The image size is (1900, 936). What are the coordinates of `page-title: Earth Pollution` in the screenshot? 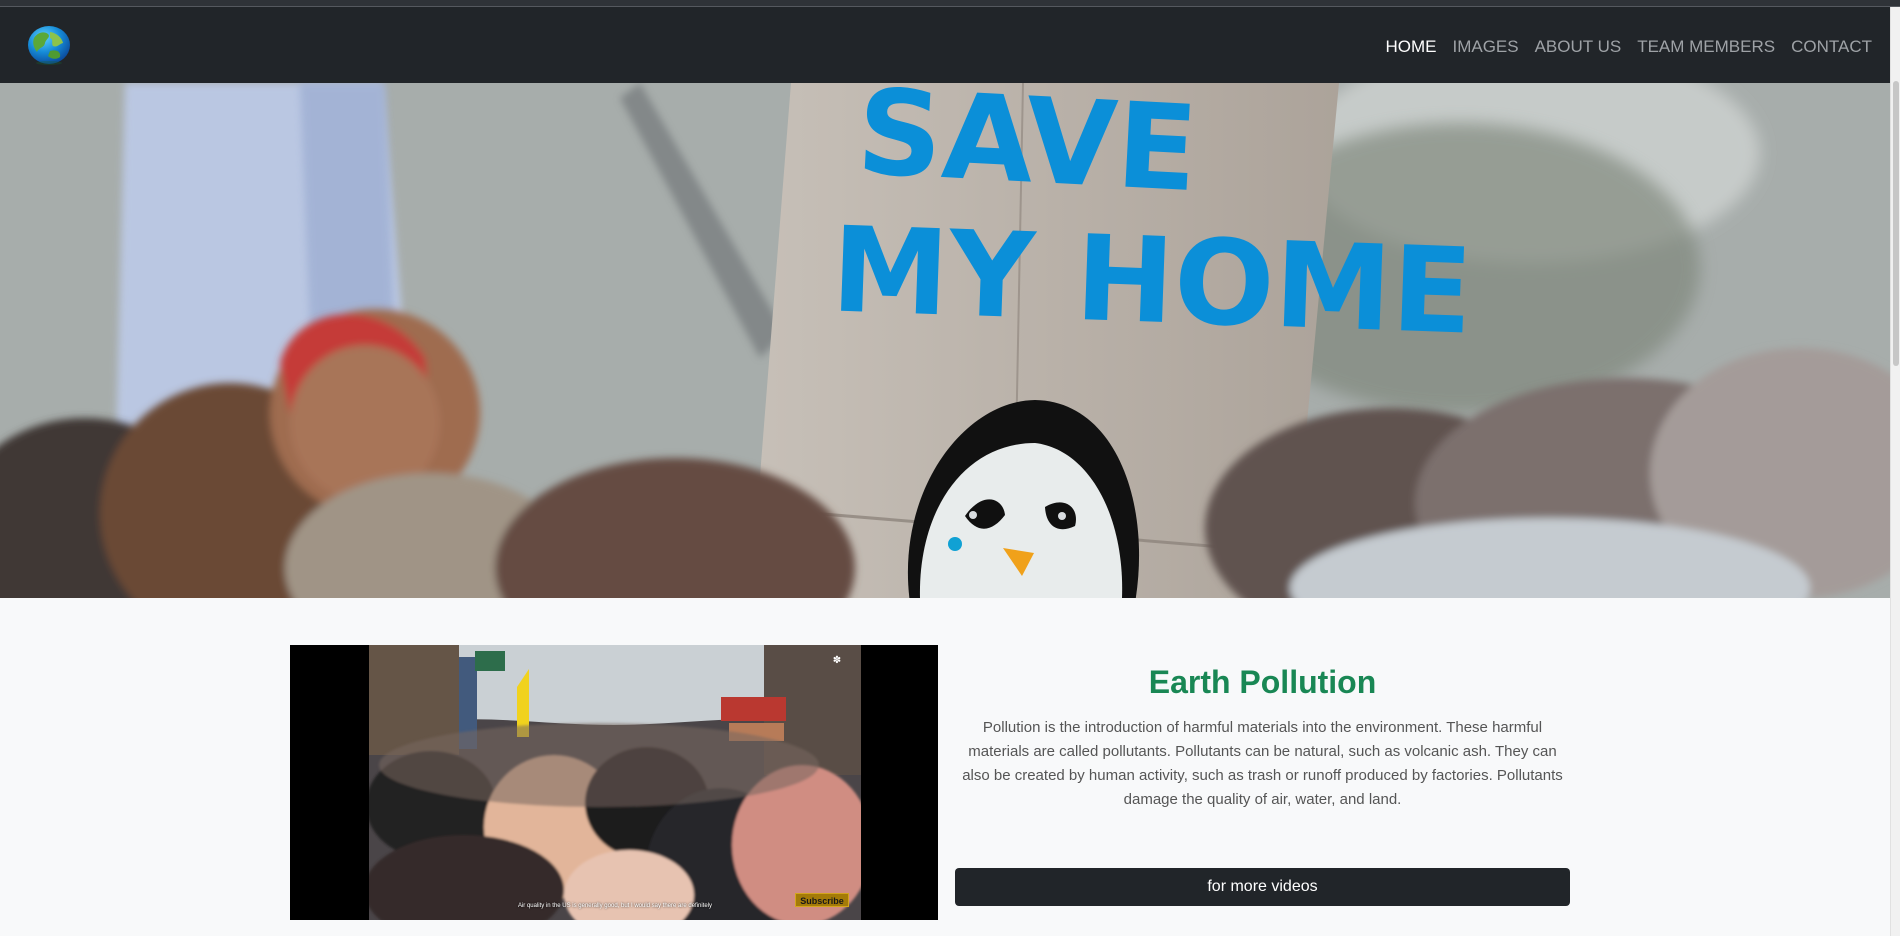 It's located at (1262, 682).